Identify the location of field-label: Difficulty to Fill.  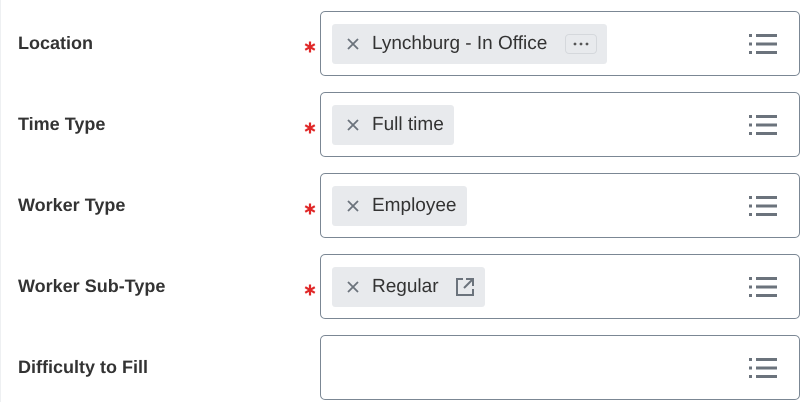
(83, 367).